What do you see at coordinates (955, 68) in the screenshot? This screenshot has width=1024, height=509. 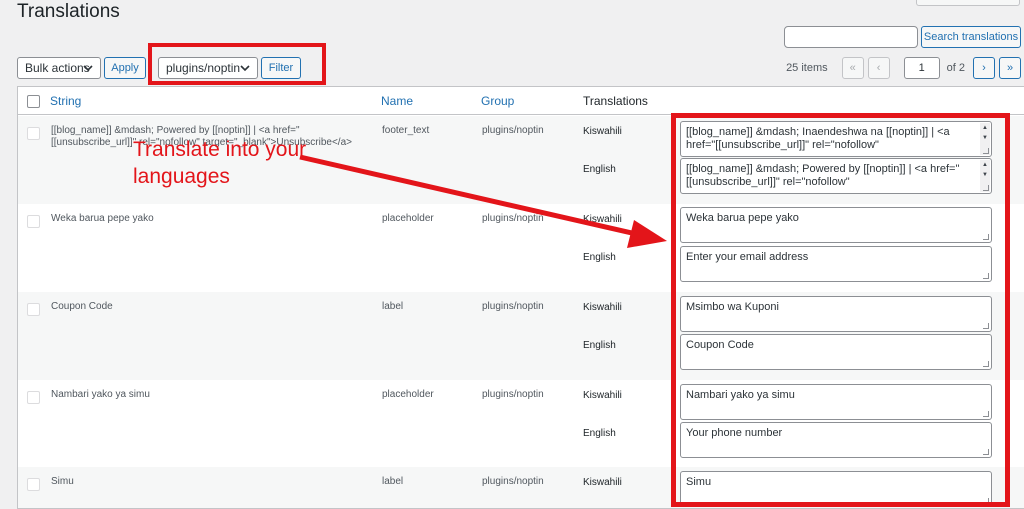 I see `total-pages: of 2` at bounding box center [955, 68].